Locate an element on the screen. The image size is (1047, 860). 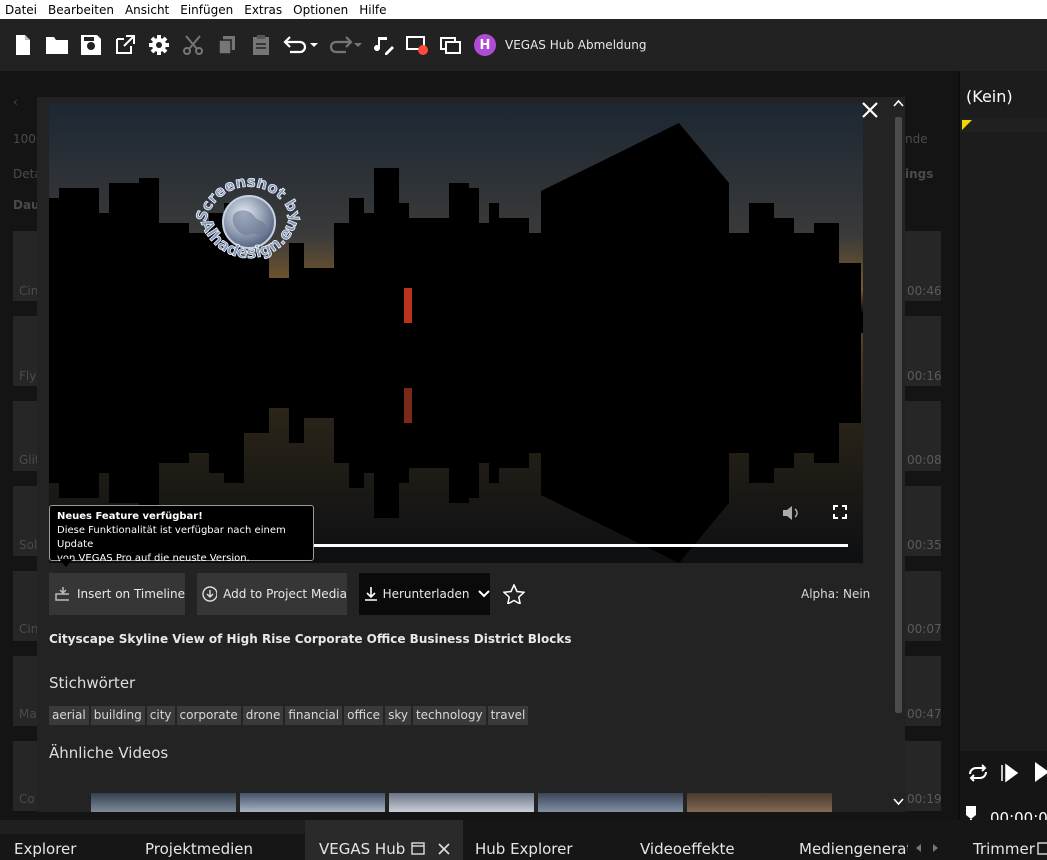
external-window-icon is located at coordinates (125, 44).